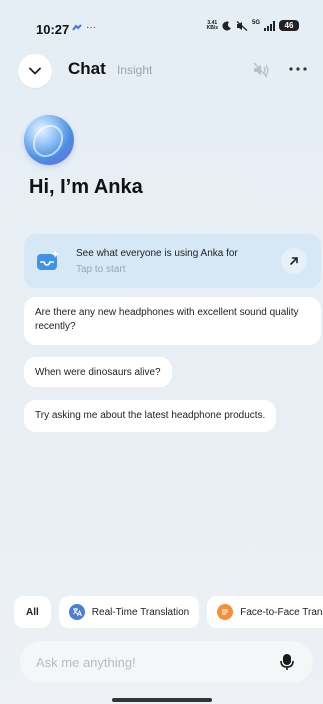 Image resolution: width=323 pixels, height=704 pixels. What do you see at coordinates (77, 27) in the screenshot?
I see `app-notification-icon` at bounding box center [77, 27].